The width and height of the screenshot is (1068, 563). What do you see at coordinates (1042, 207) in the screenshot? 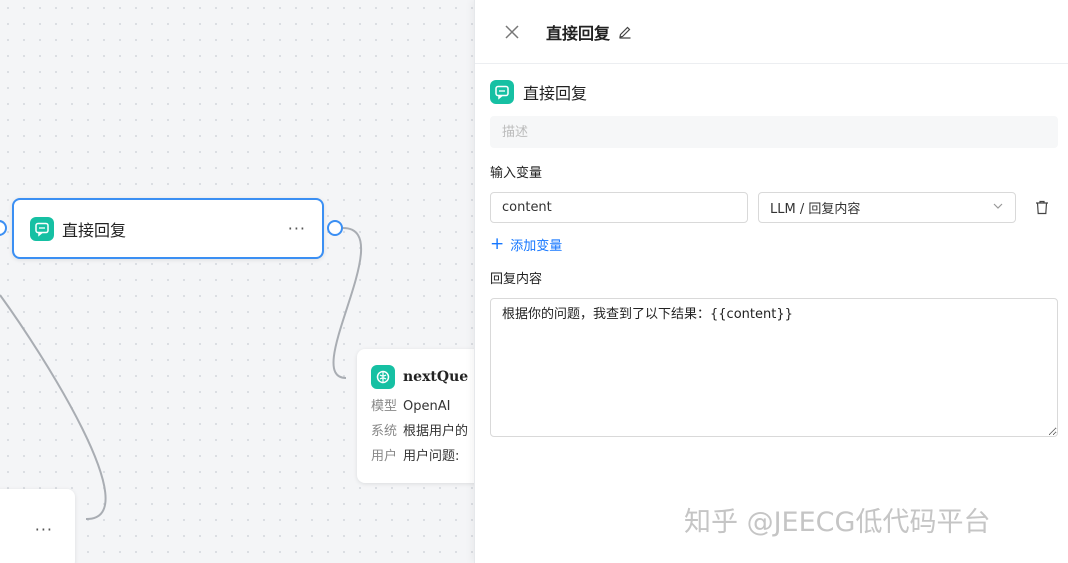
I see `trash-icon` at bounding box center [1042, 207].